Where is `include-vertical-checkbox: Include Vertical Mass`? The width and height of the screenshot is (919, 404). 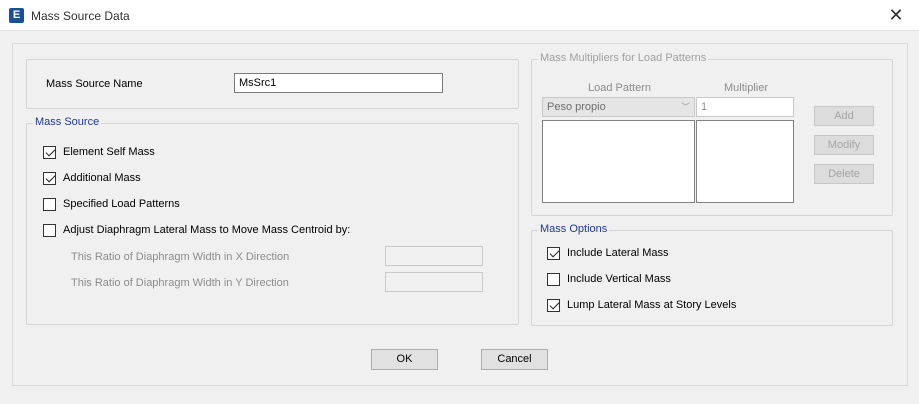 include-vertical-checkbox: Include Vertical Mass is located at coordinates (609, 279).